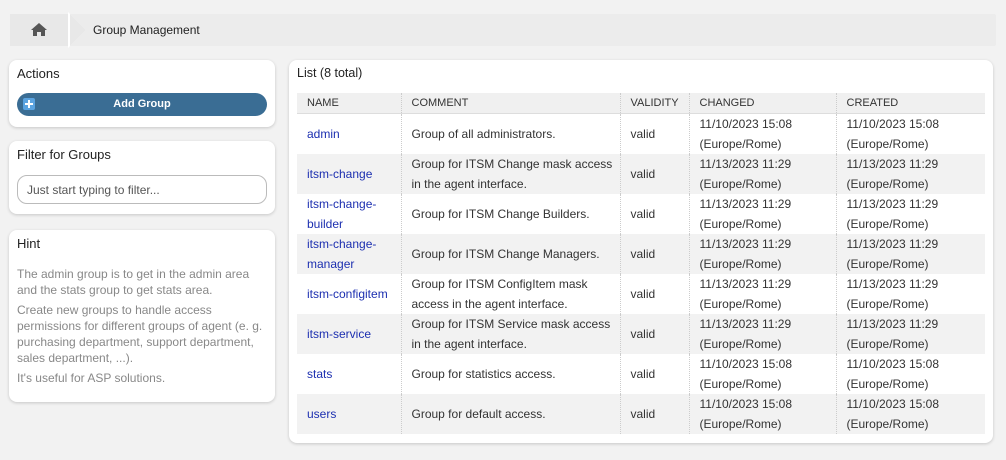 This screenshot has height=460, width=1006. What do you see at coordinates (321, 414) in the screenshot?
I see `group-name-link: users` at bounding box center [321, 414].